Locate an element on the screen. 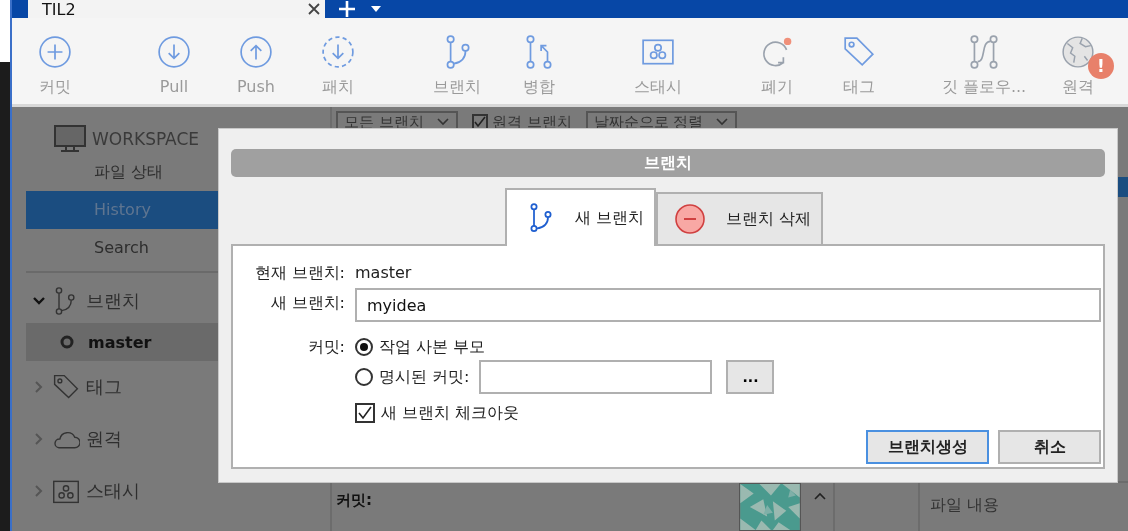 The width and height of the screenshot is (1128, 531). toolbar-button: 폐기 is located at coordinates (777, 69).